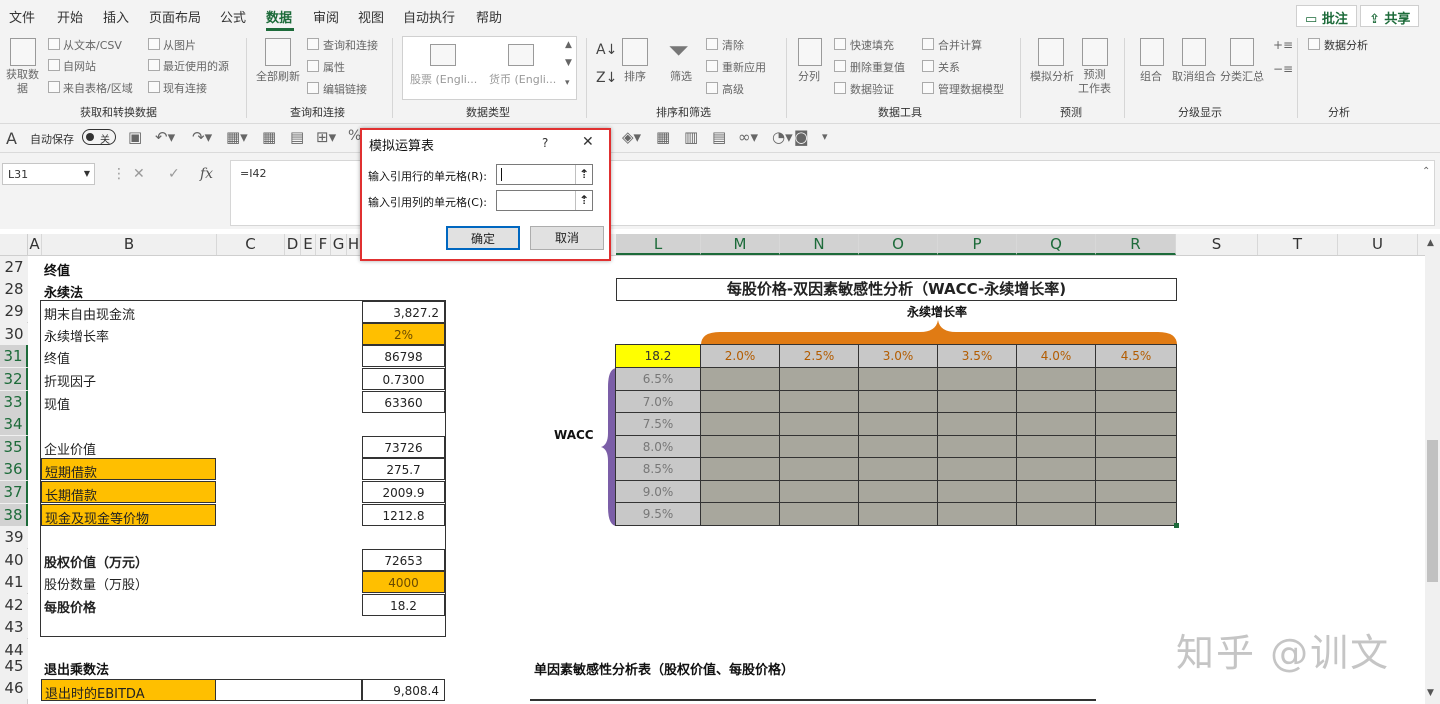 The image size is (1440, 704). What do you see at coordinates (403, 492) in the screenshot?
I see `long-term-borrowing-value: 2009.9` at bounding box center [403, 492].